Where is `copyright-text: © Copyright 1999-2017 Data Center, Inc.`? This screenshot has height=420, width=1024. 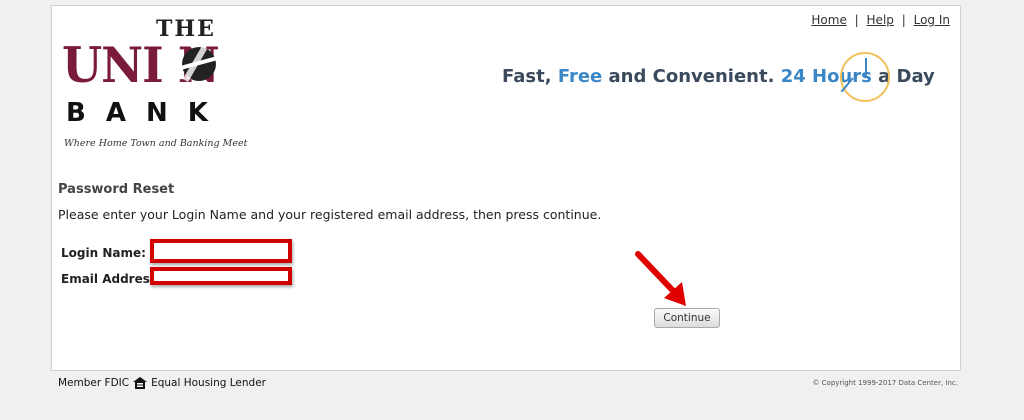 copyright-text: © Copyright 1999-2017 Data Center, Inc. is located at coordinates (885, 383).